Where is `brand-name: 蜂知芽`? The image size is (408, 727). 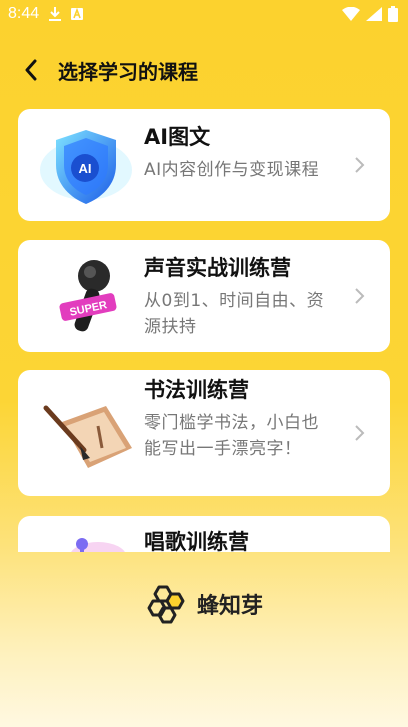
brand-name: 蜂知芽 is located at coordinates (229, 606).